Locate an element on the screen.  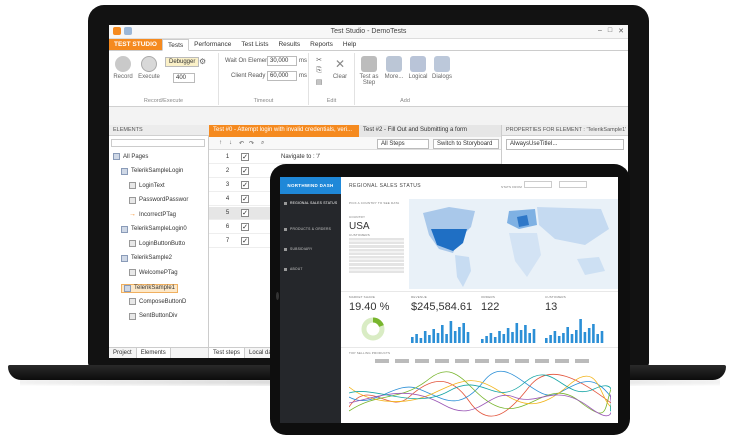
tree-item: WelcomePTag is located at coordinates (153, 272).